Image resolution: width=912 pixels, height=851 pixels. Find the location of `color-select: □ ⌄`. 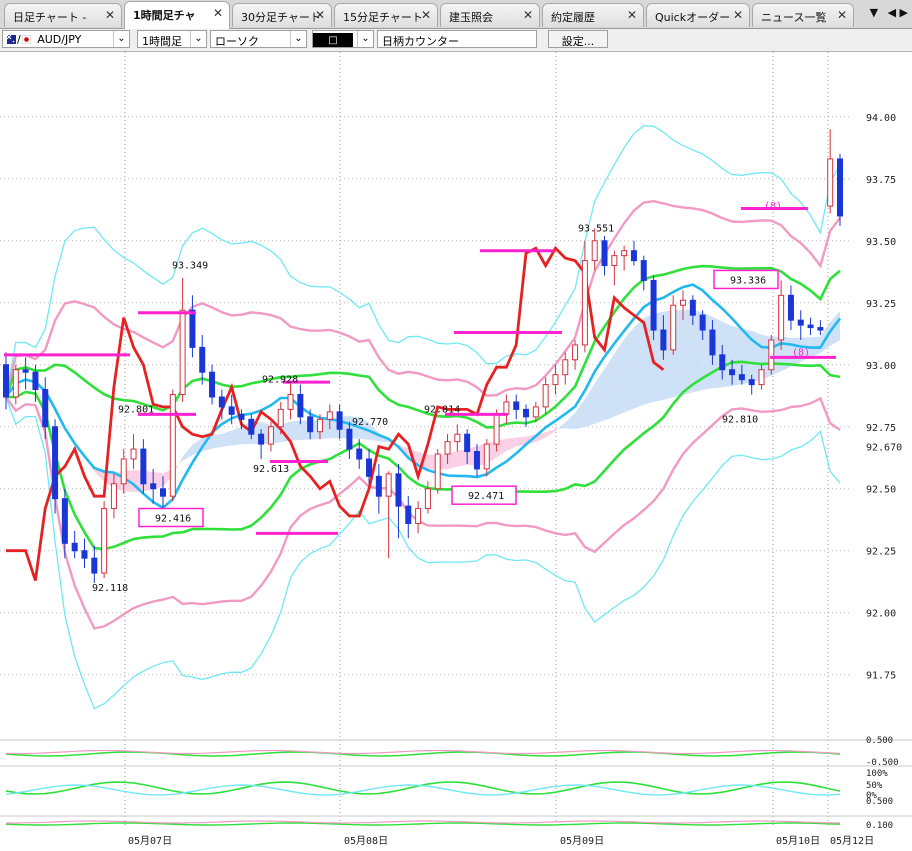

color-select: □ ⌄ is located at coordinates (343, 39).